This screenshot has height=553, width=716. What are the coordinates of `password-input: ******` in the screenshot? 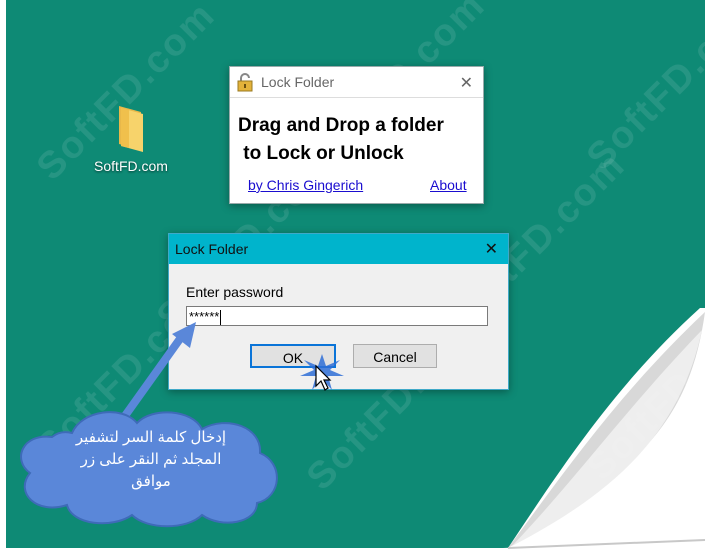 It's located at (337, 316).